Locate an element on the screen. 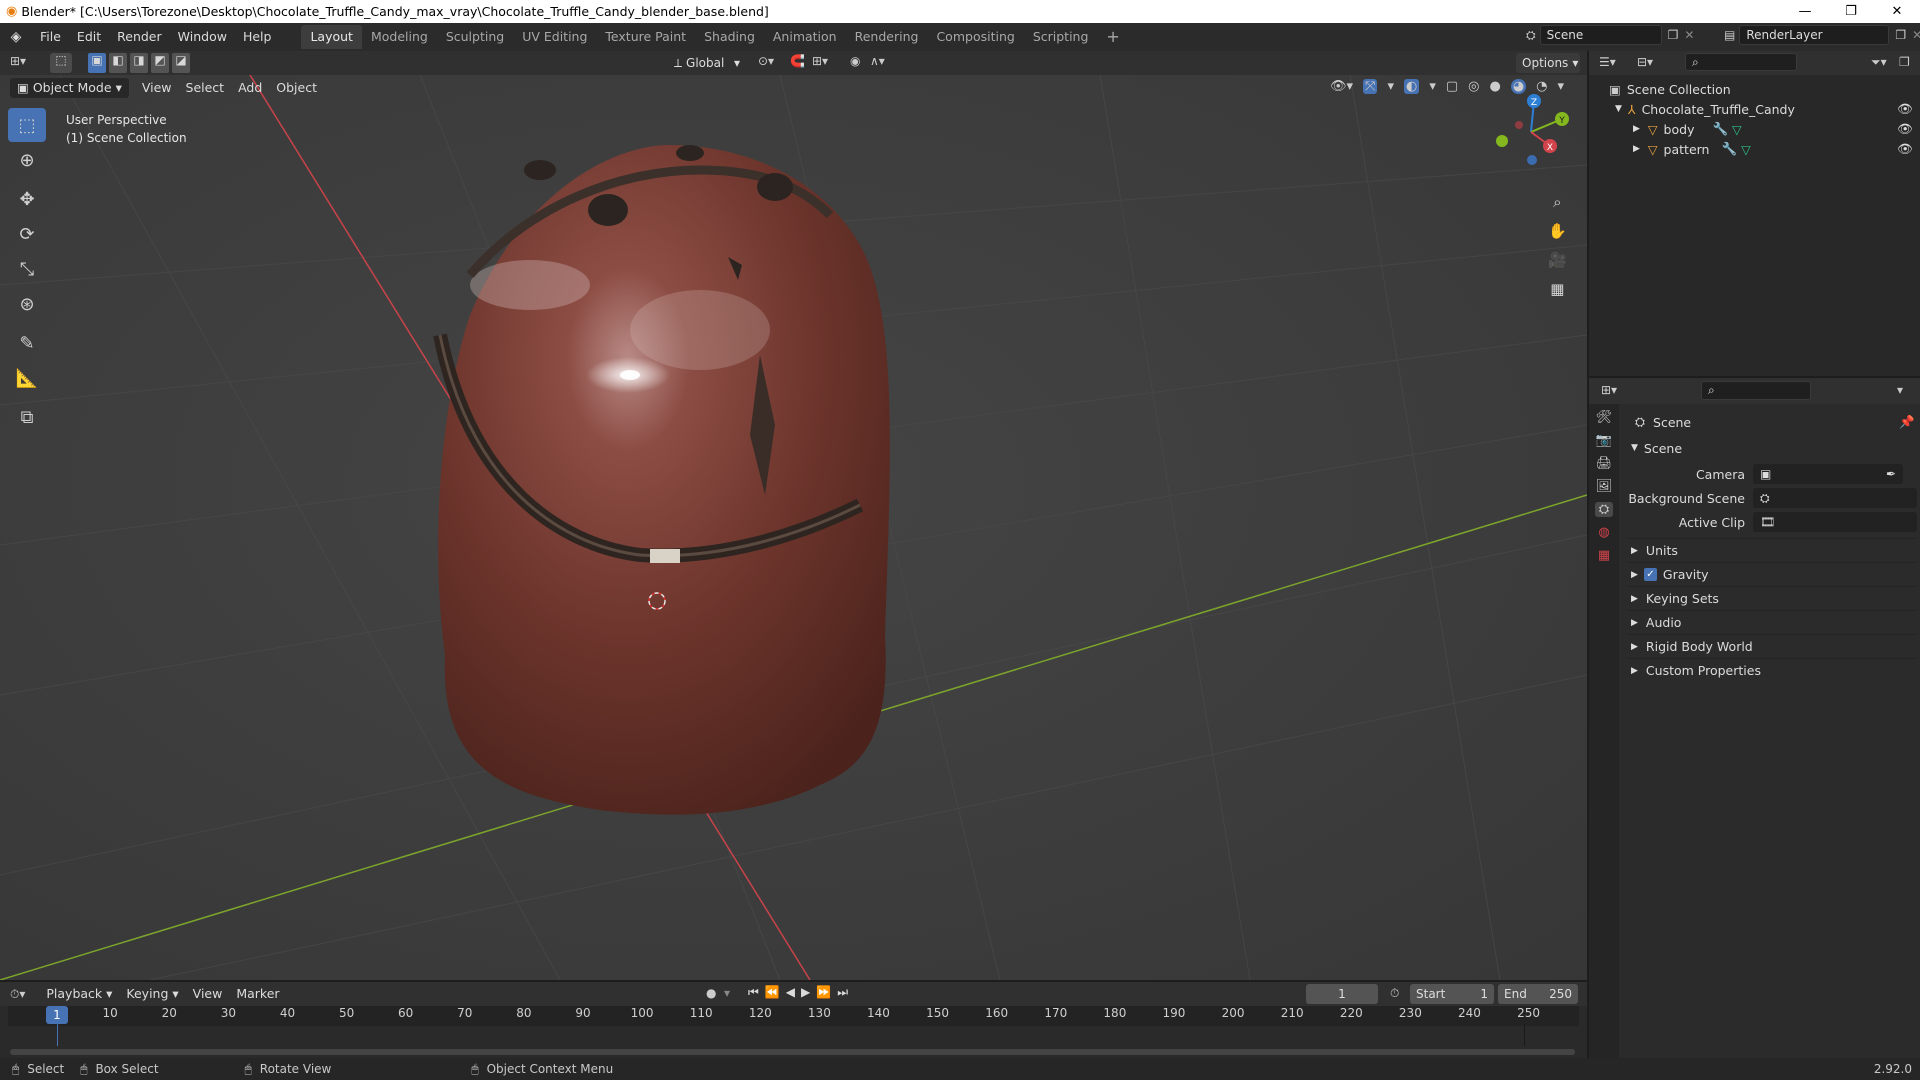 This screenshot has height=1080, width=1920. rigid-body-world-panel-header: ▶ Rigid Body World is located at coordinates (1772, 646).